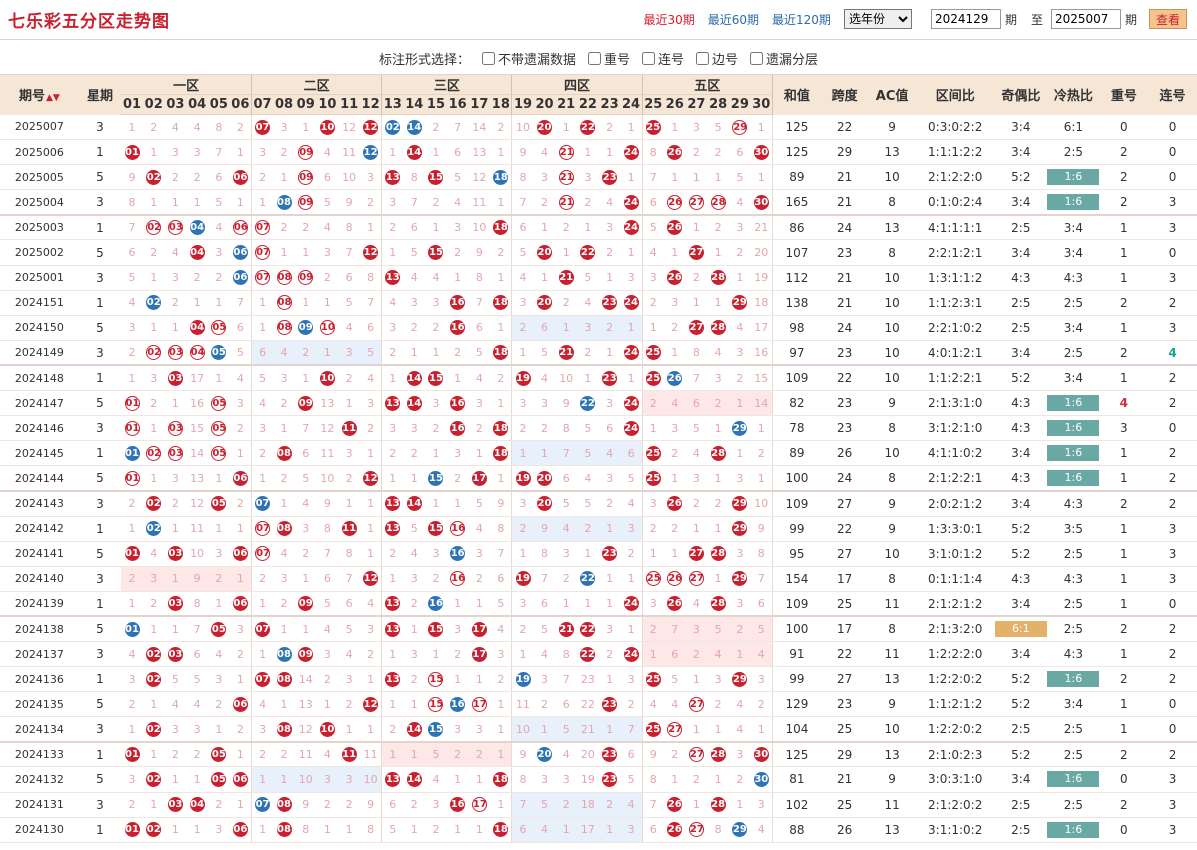 This screenshot has width=1197, height=850. Describe the element at coordinates (594, 58) in the screenshot. I see `option-repeat-checkbox` at that location.